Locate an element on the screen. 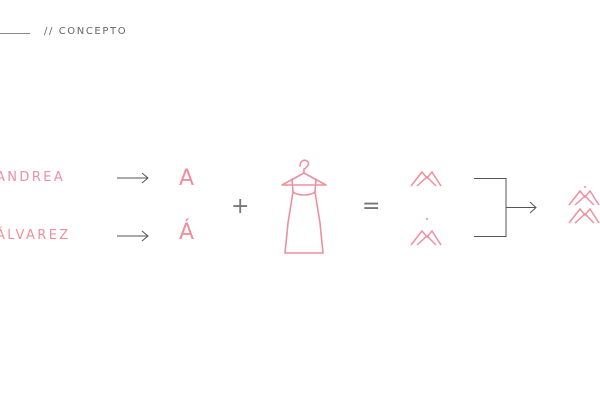 This screenshot has height=414, width=600. dress-hanger-icon is located at coordinates (304, 206).